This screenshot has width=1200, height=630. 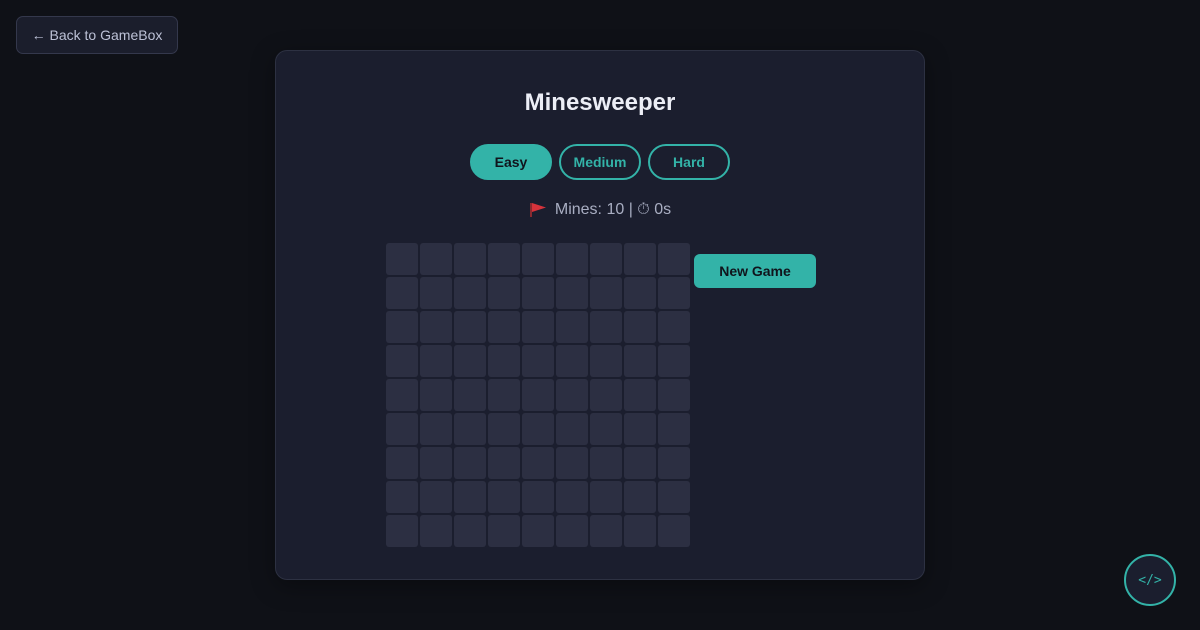 I want to click on game-status: Mines: 10 | ⏱ 0s, so click(x=600, y=210).